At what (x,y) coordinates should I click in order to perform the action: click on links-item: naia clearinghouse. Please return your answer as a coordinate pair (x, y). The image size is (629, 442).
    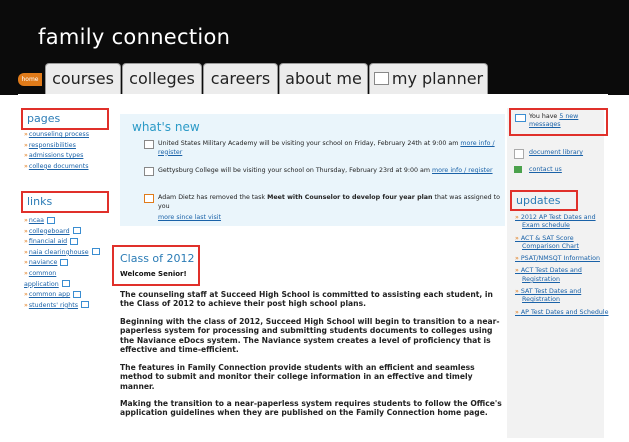
    Looking at the image, I should click on (69, 253).